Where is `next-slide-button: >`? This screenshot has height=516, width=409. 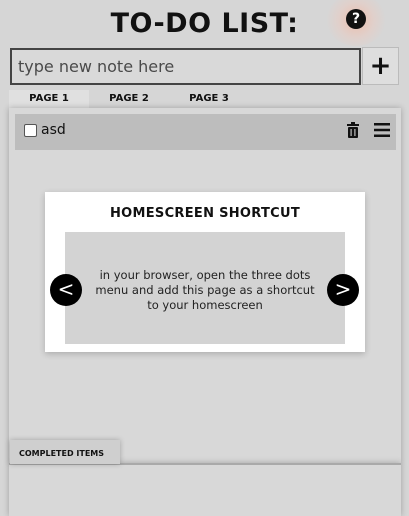 next-slide-button: > is located at coordinates (343, 290).